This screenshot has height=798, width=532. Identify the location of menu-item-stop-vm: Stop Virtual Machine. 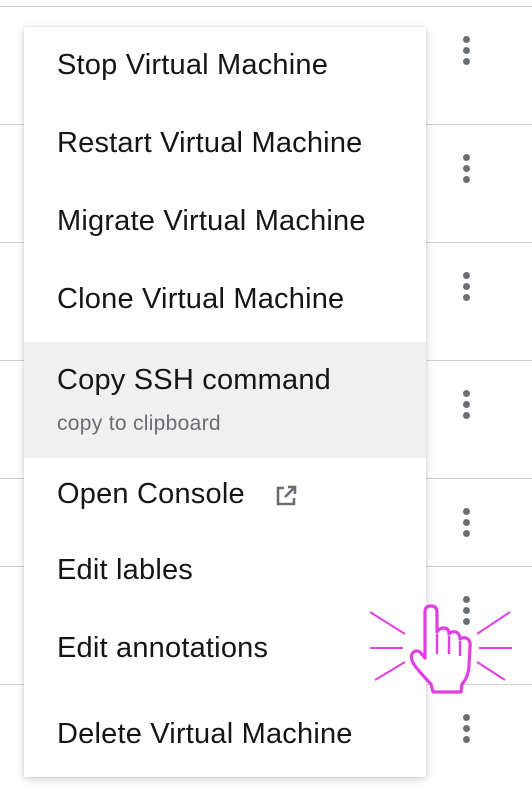
(225, 66).